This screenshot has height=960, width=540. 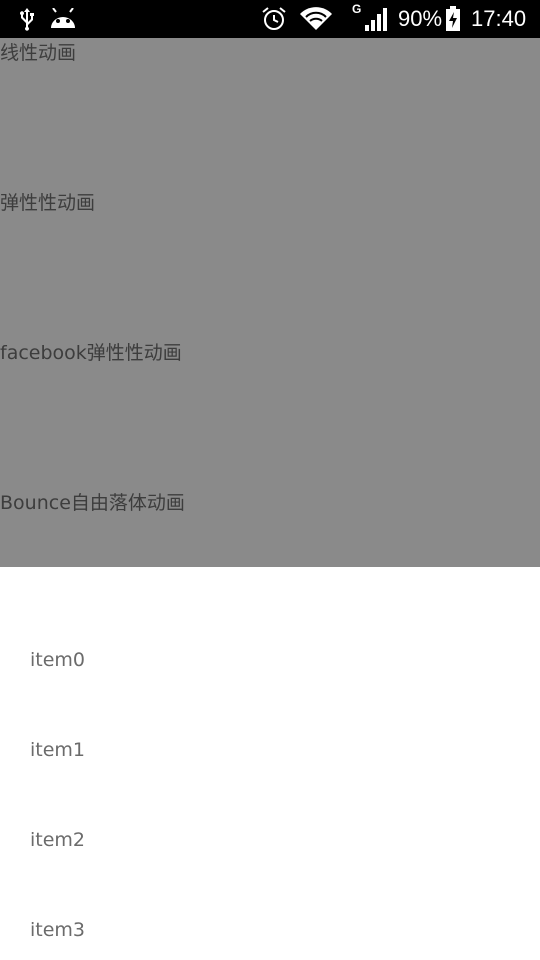 I want to click on list-item: item1, so click(x=57, y=750).